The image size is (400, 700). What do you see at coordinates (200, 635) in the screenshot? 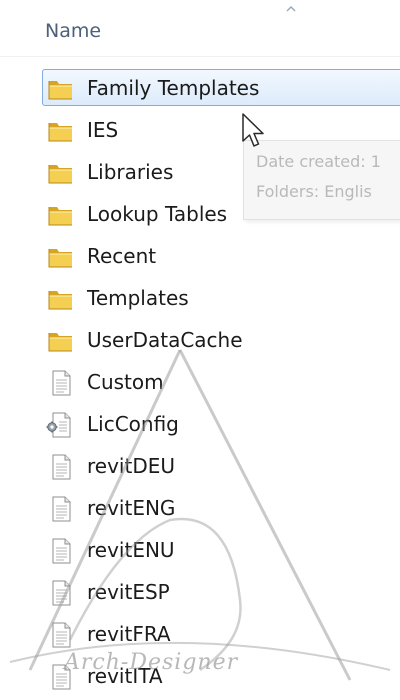
I see `file-row: revitFRA` at bounding box center [200, 635].